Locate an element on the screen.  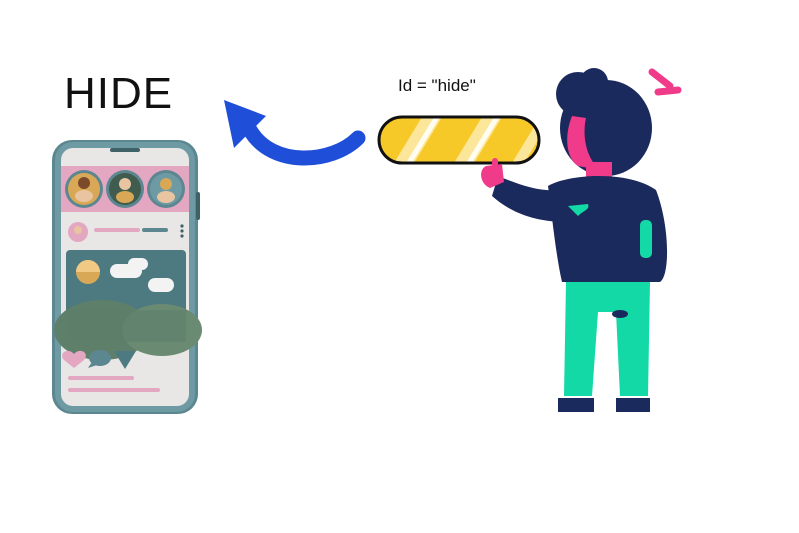
more-dots-icon is located at coordinates (182, 231).